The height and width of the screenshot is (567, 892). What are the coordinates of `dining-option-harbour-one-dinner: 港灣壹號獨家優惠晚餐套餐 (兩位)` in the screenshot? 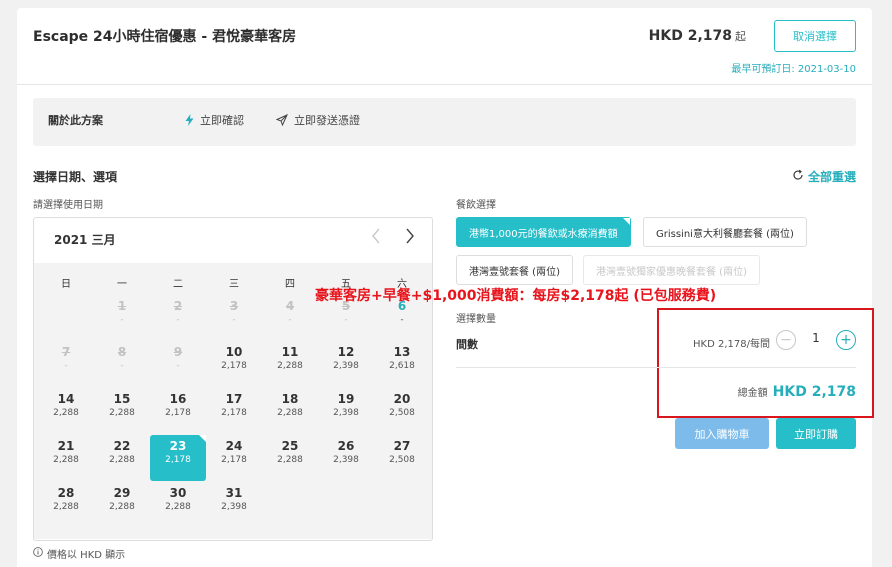 It's located at (671, 270).